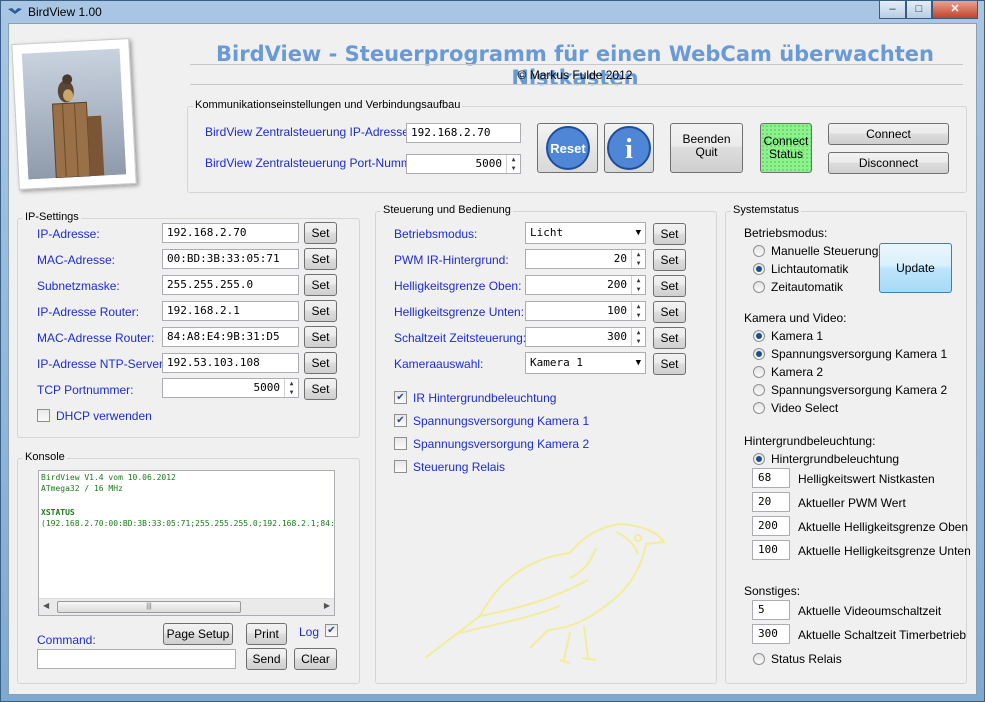 Image resolution: width=985 pixels, height=702 pixels. Describe the element at coordinates (786, 154) in the screenshot. I see `connect-status-line2: Status` at that location.